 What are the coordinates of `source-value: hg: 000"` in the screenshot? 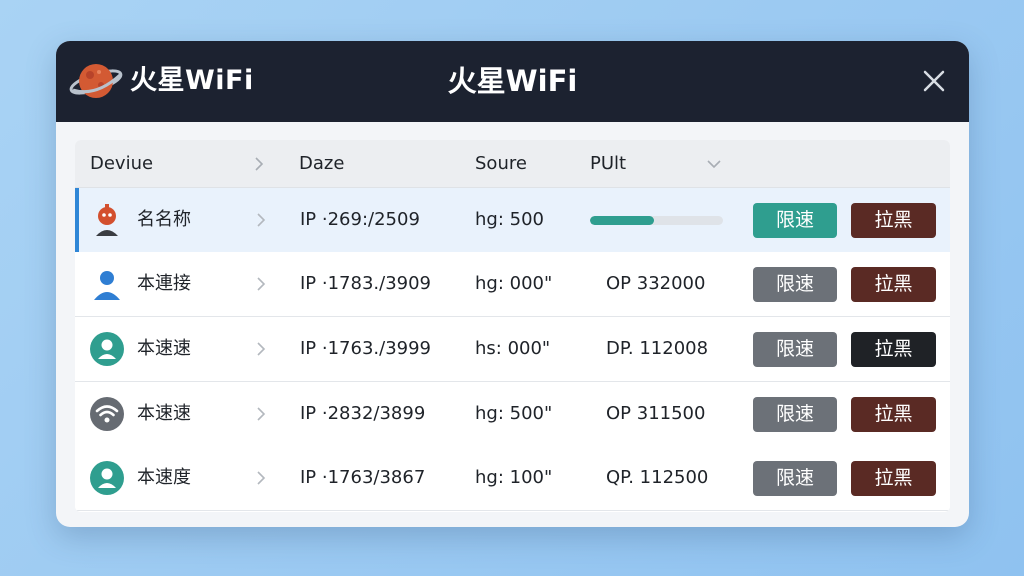 It's located at (514, 283).